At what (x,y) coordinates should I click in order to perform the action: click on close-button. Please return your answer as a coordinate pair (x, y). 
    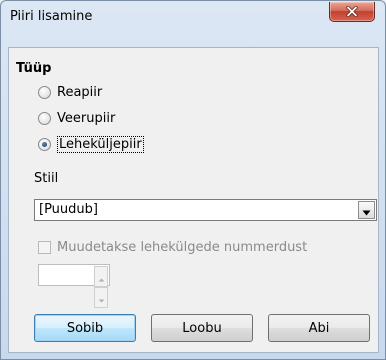
    Looking at the image, I should click on (352, 12).